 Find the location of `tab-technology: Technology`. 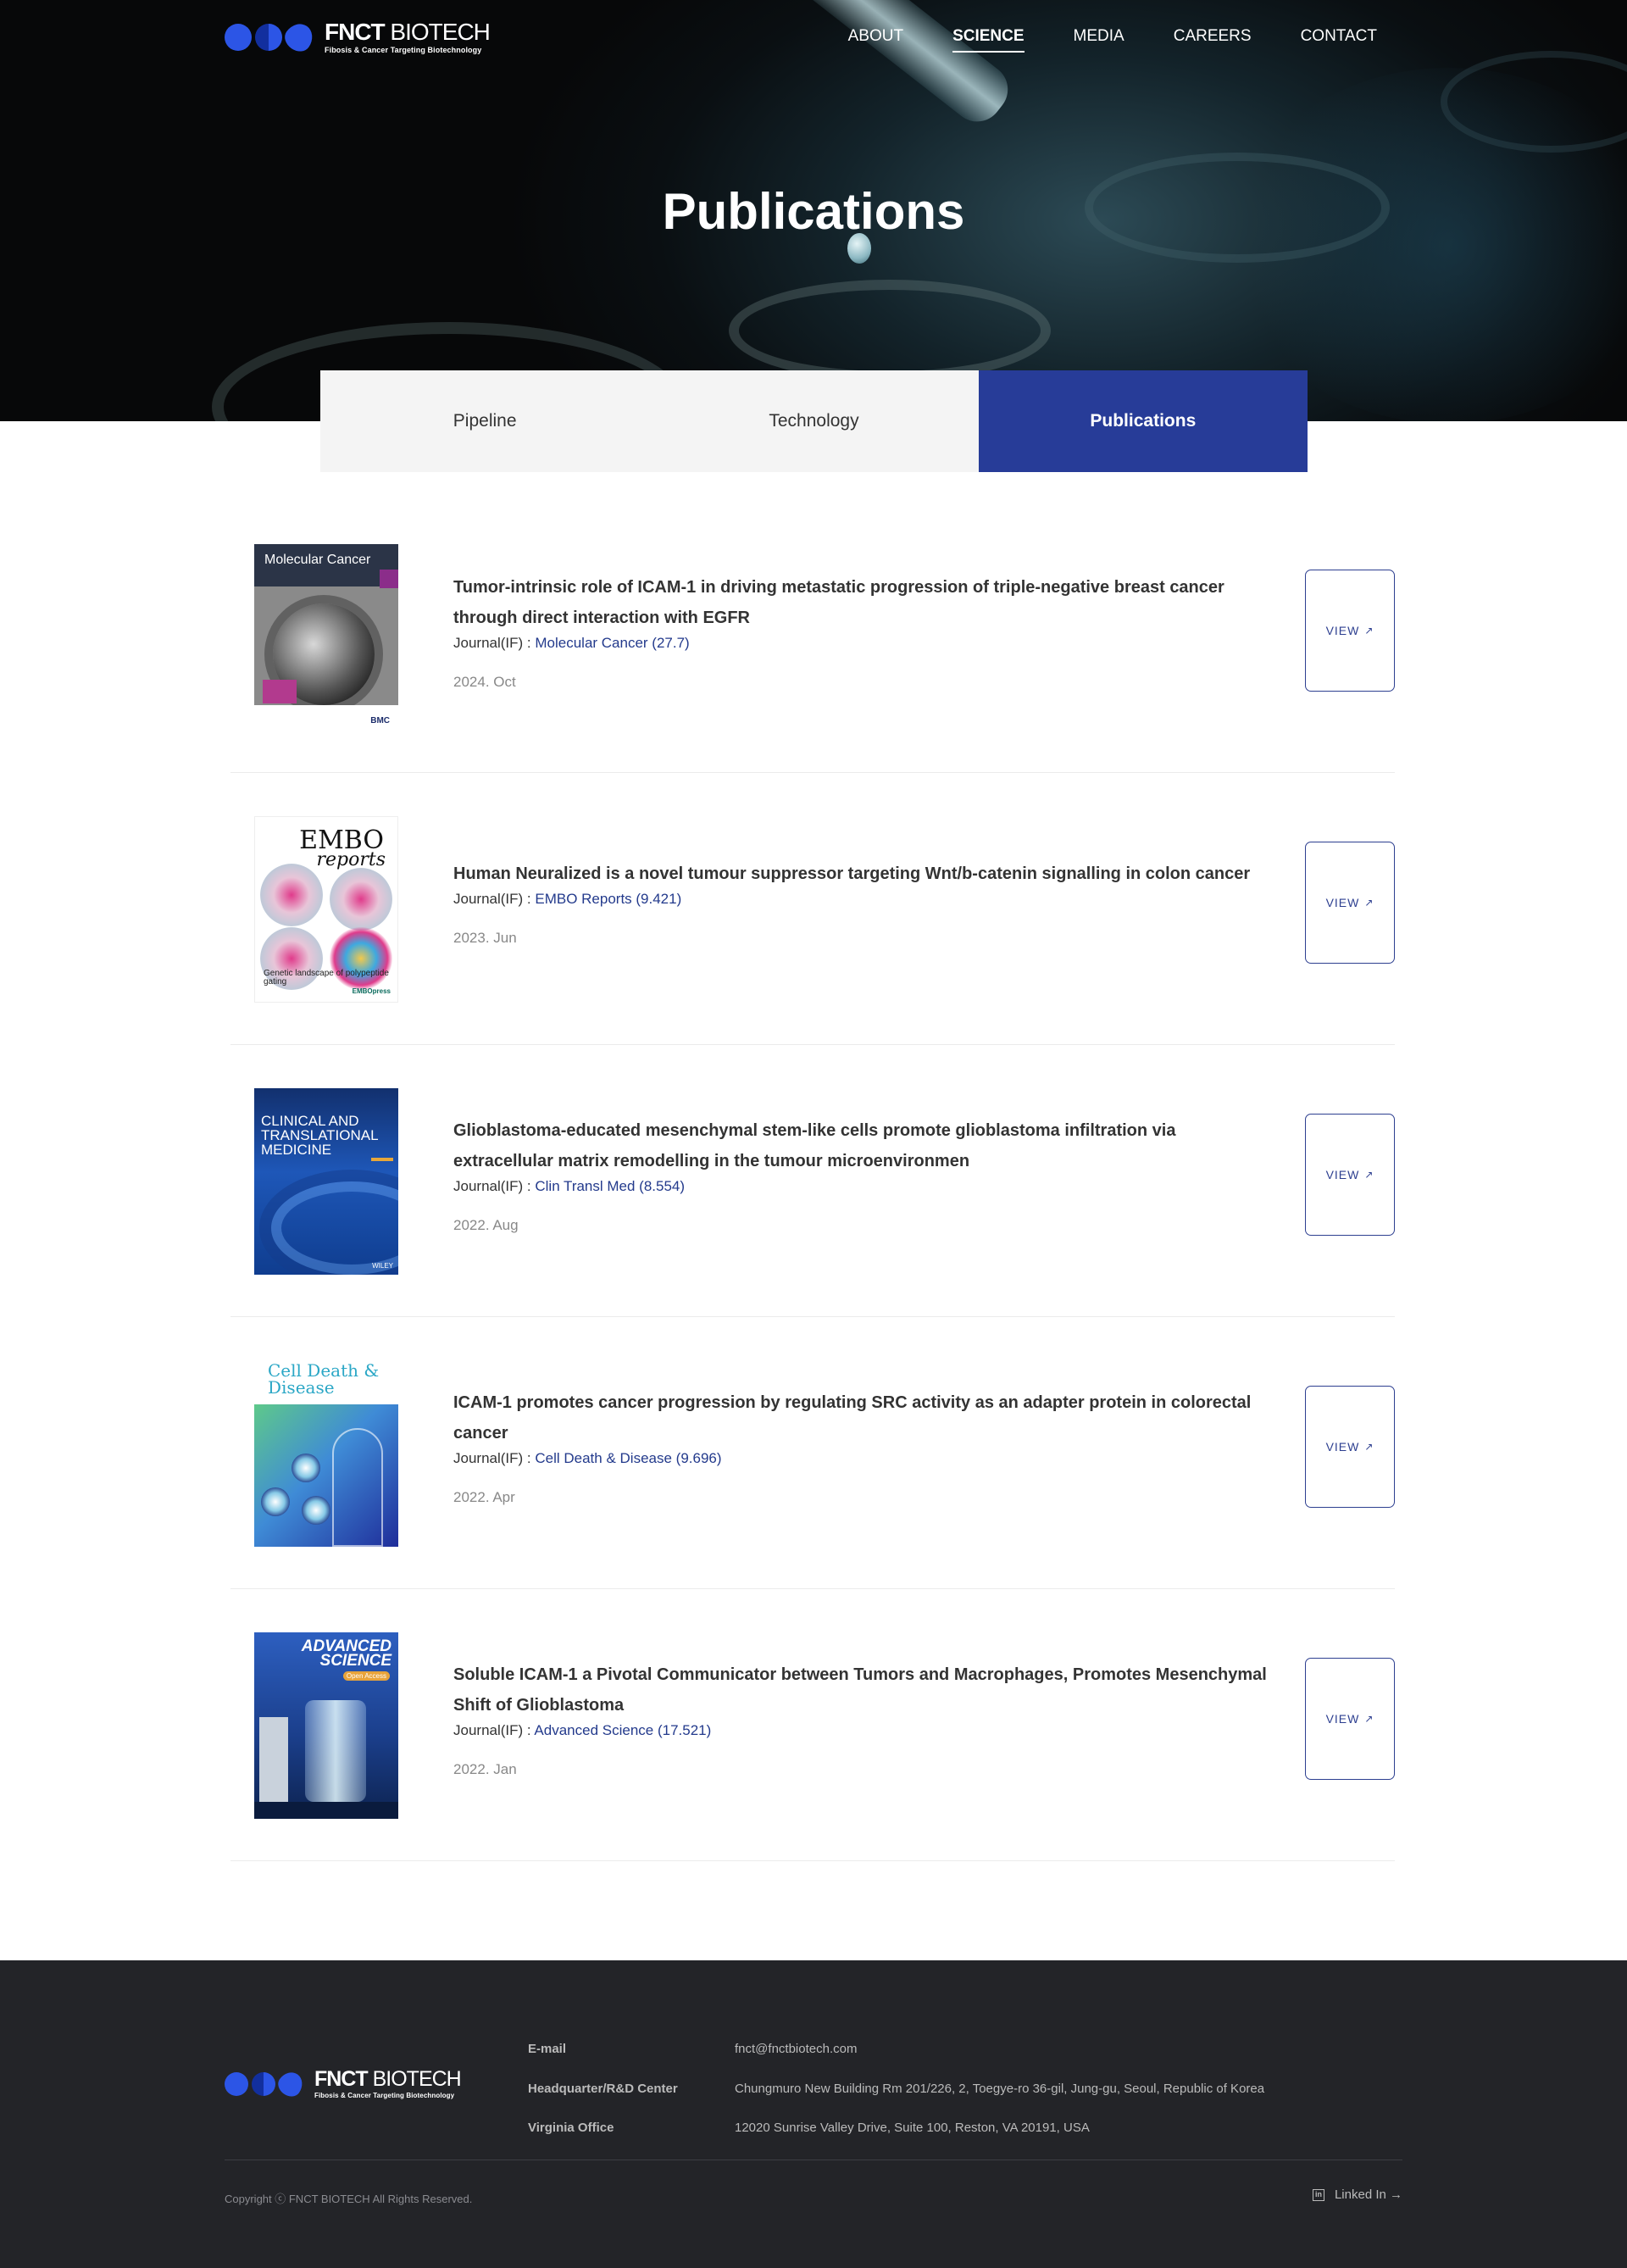

tab-technology: Technology is located at coordinates (814, 421).